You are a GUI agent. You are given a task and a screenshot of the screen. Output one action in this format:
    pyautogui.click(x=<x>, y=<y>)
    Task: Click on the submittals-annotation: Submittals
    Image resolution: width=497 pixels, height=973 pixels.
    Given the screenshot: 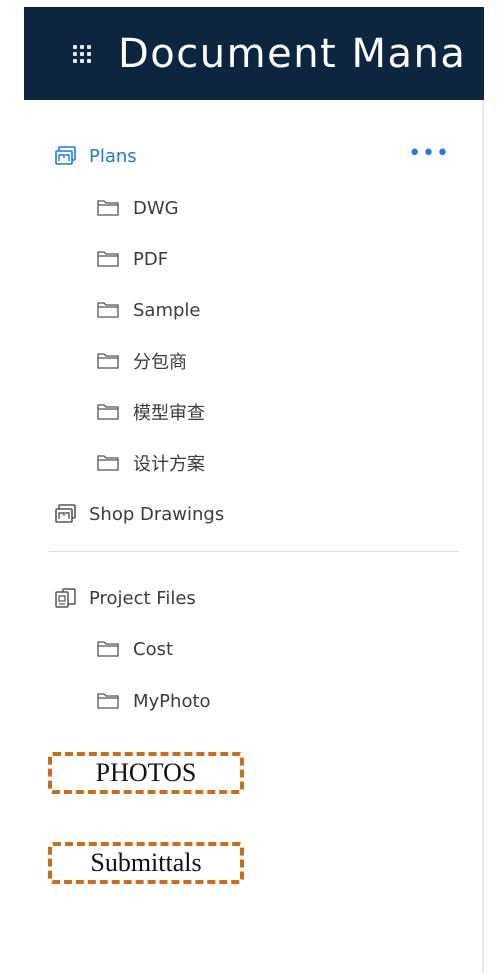 What is the action you would take?
    pyautogui.click(x=146, y=863)
    